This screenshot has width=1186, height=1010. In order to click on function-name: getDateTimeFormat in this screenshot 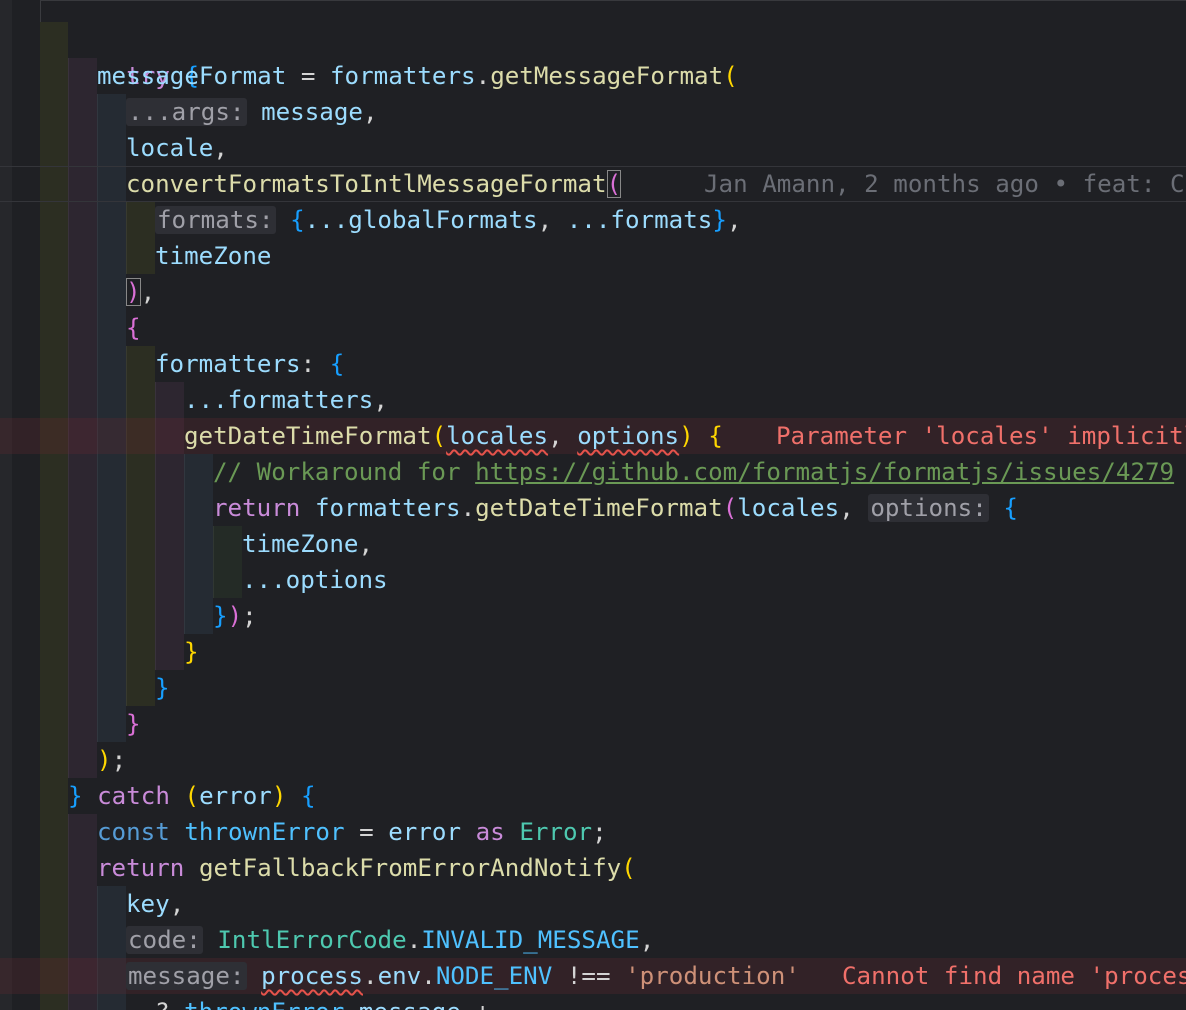, I will do `click(599, 508)`.